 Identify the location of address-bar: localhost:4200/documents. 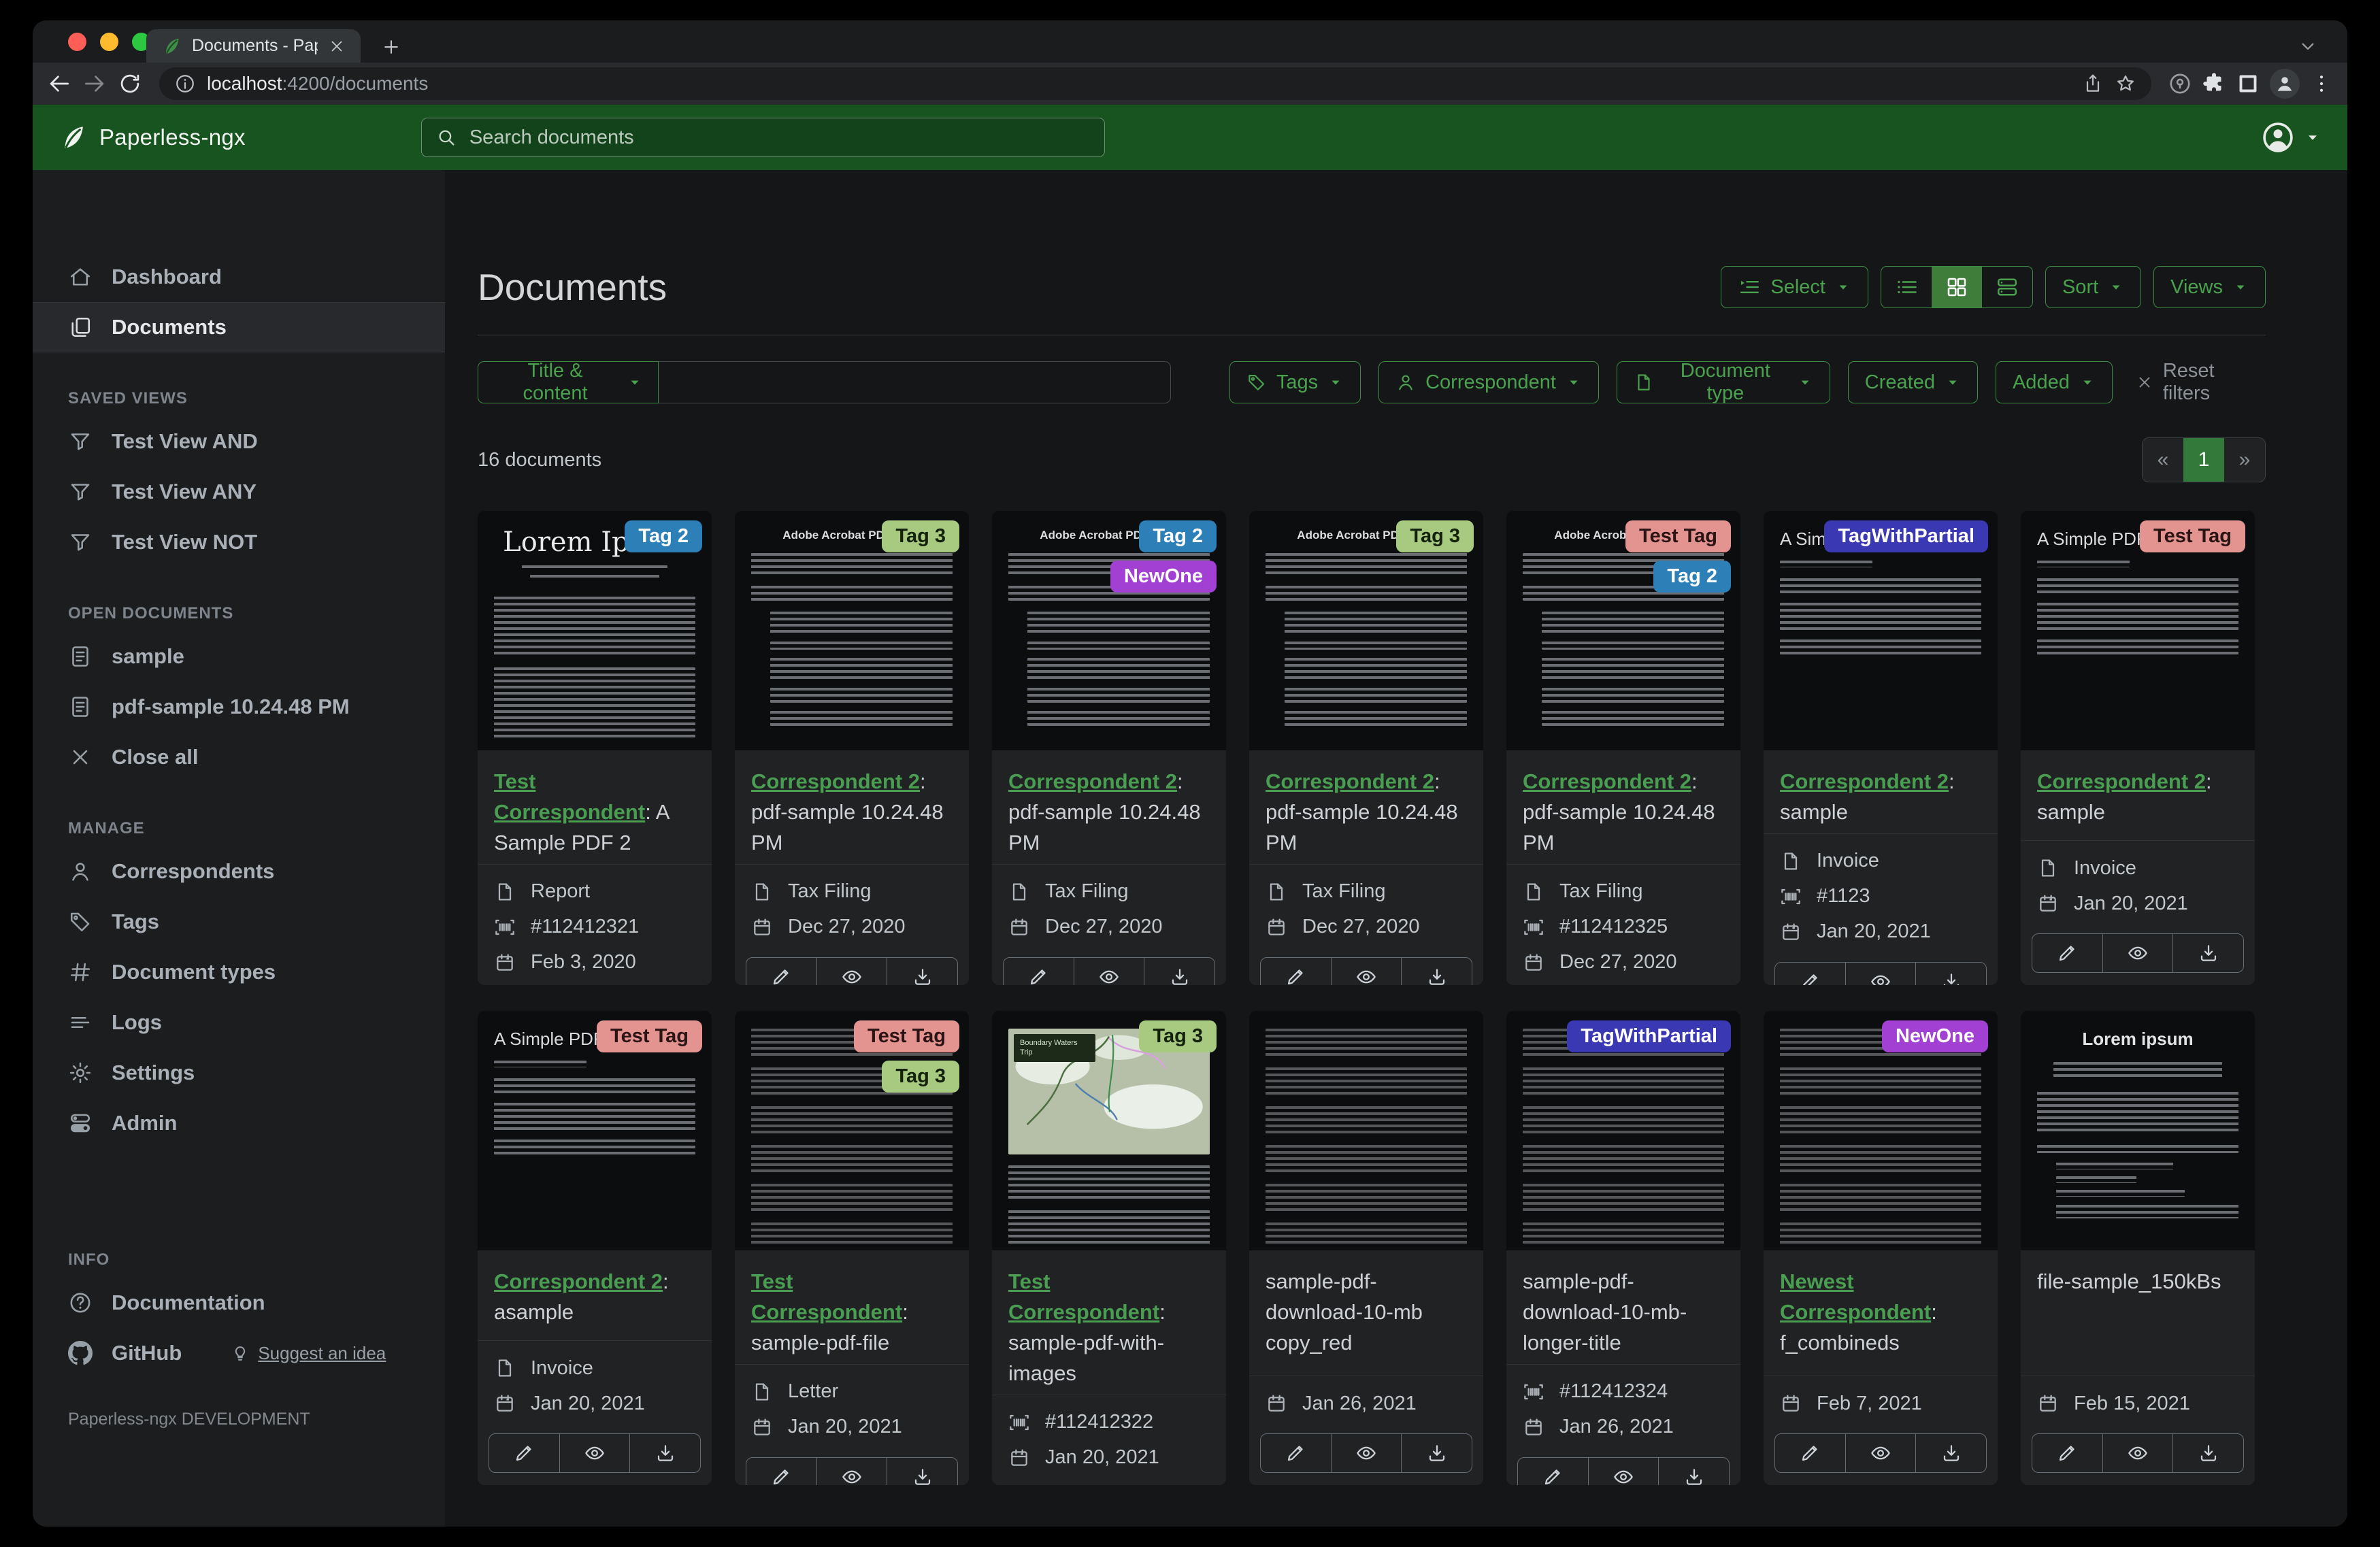
(1155, 83).